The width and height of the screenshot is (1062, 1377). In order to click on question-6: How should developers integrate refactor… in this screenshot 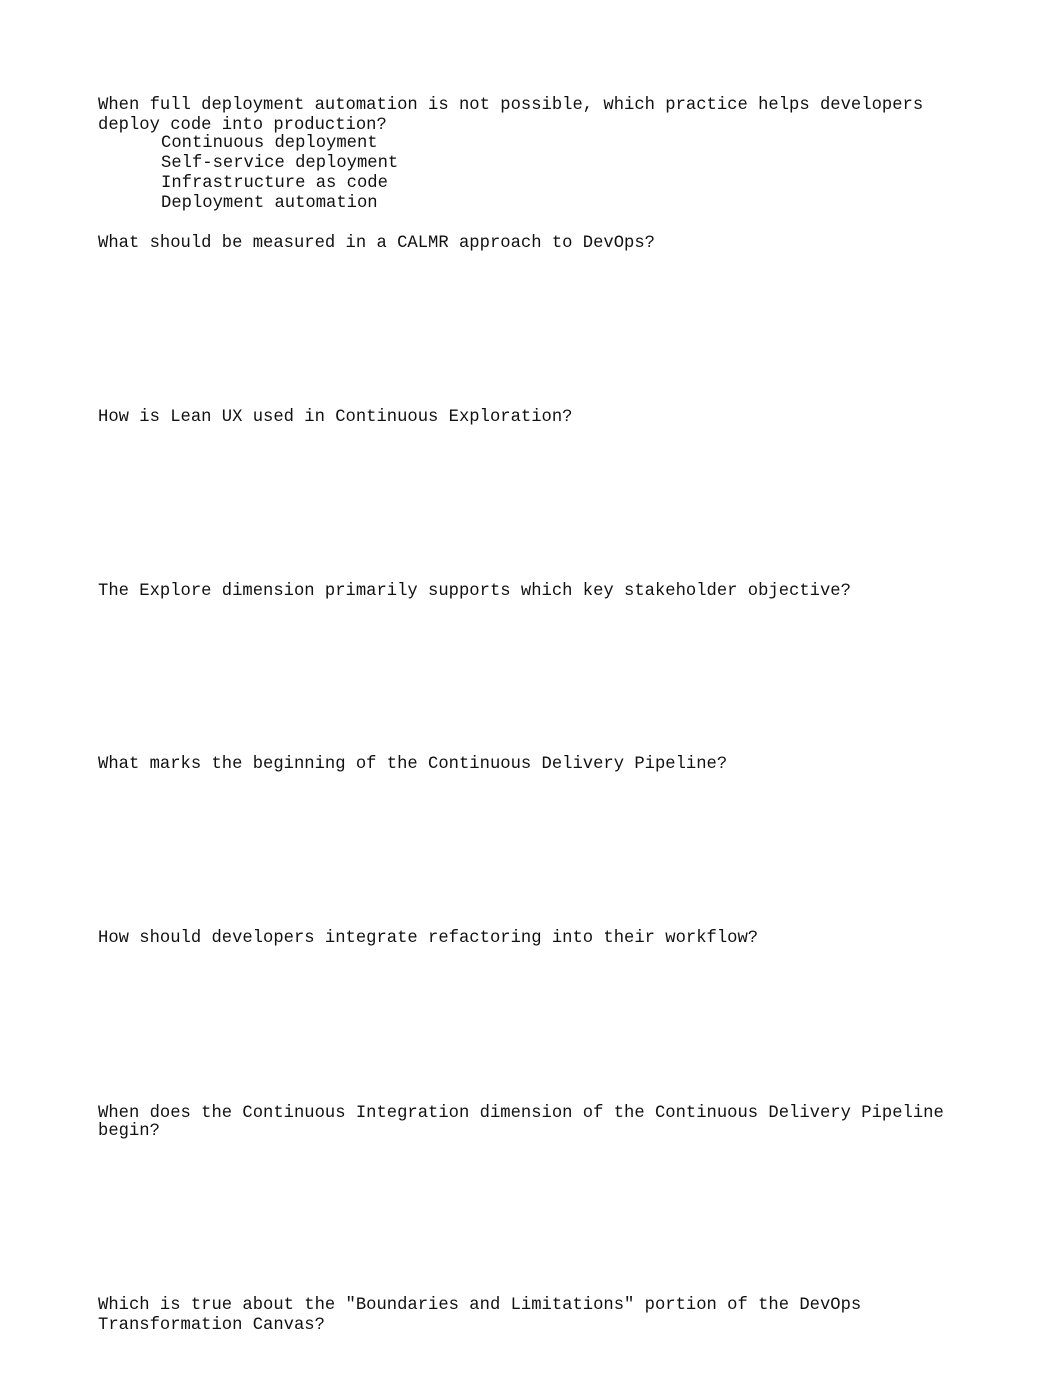, I will do `click(428, 938)`.